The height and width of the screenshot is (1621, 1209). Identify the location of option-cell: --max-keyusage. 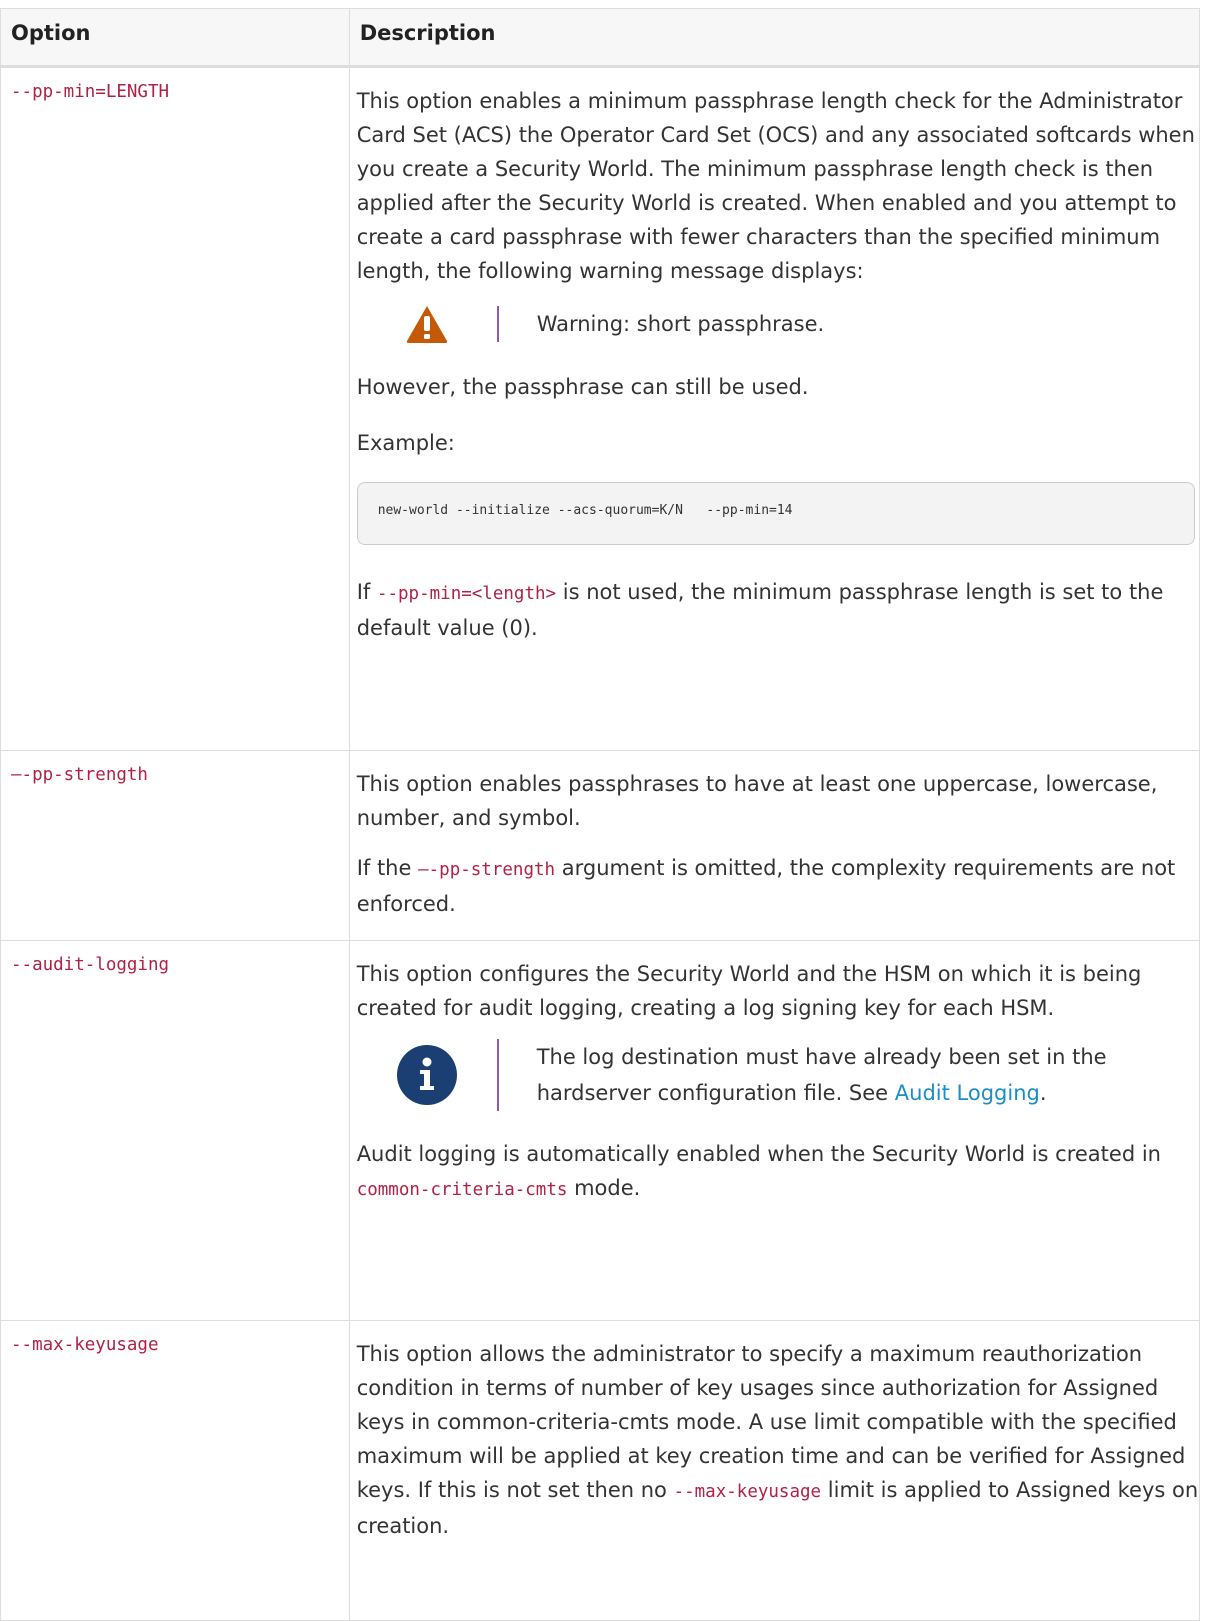
(175, 1470).